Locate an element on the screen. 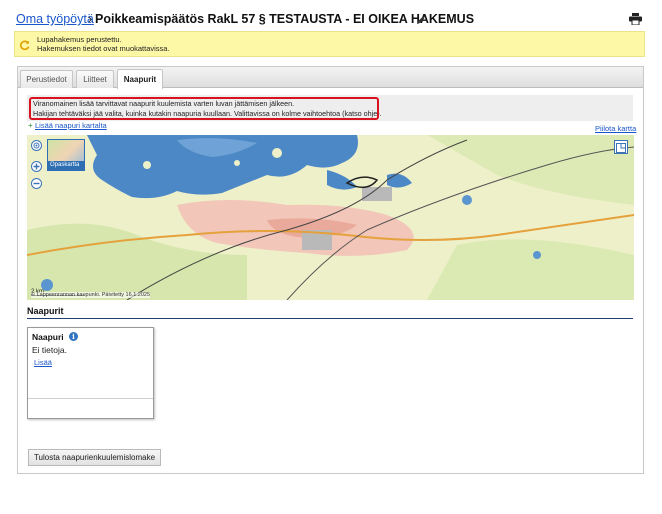 Image resolution: width=662 pixels, height=514 pixels. notice-line-1: Lupahakemus perustettu. is located at coordinates (79, 39).